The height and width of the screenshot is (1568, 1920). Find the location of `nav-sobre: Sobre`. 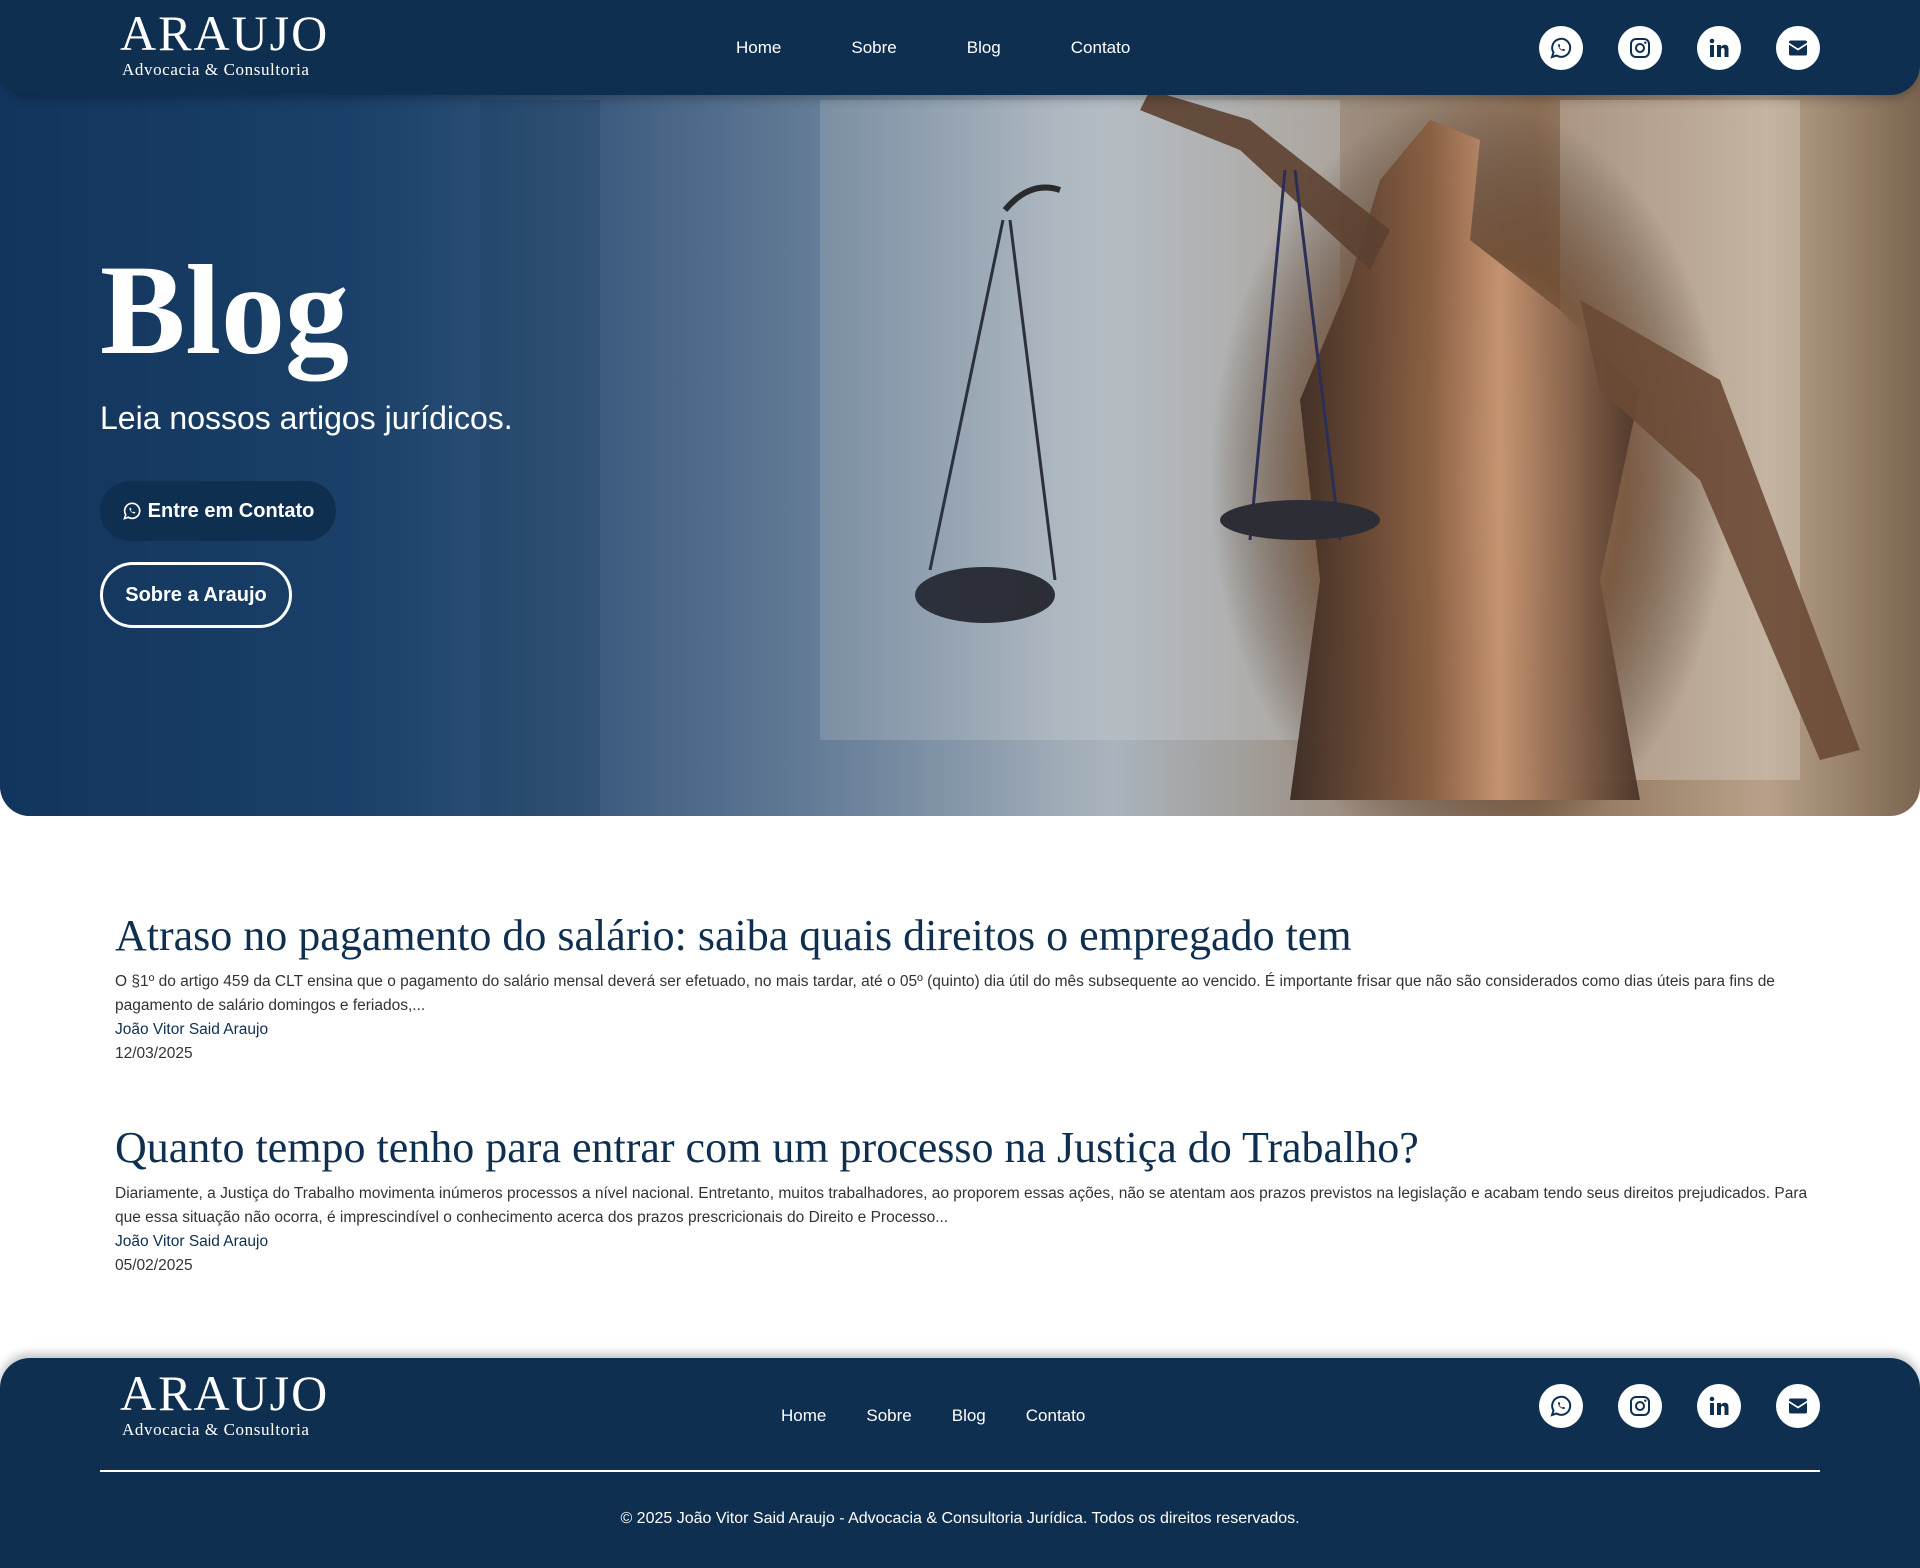

nav-sobre: Sobre is located at coordinates (873, 48).